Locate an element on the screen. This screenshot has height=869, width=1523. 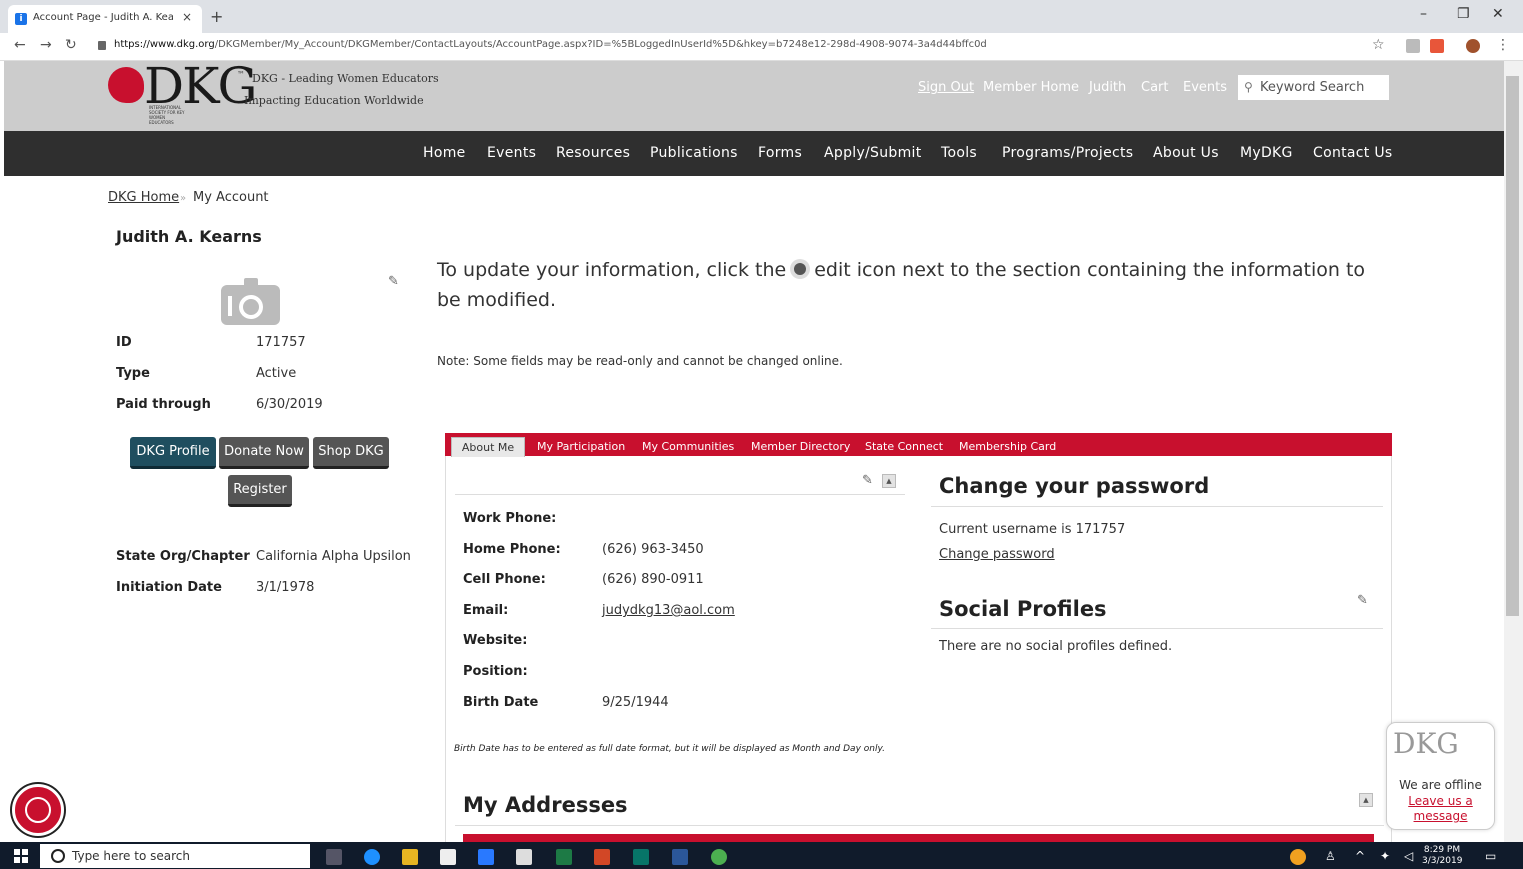
initiation-date-value: 3/1/1978 is located at coordinates (285, 587).